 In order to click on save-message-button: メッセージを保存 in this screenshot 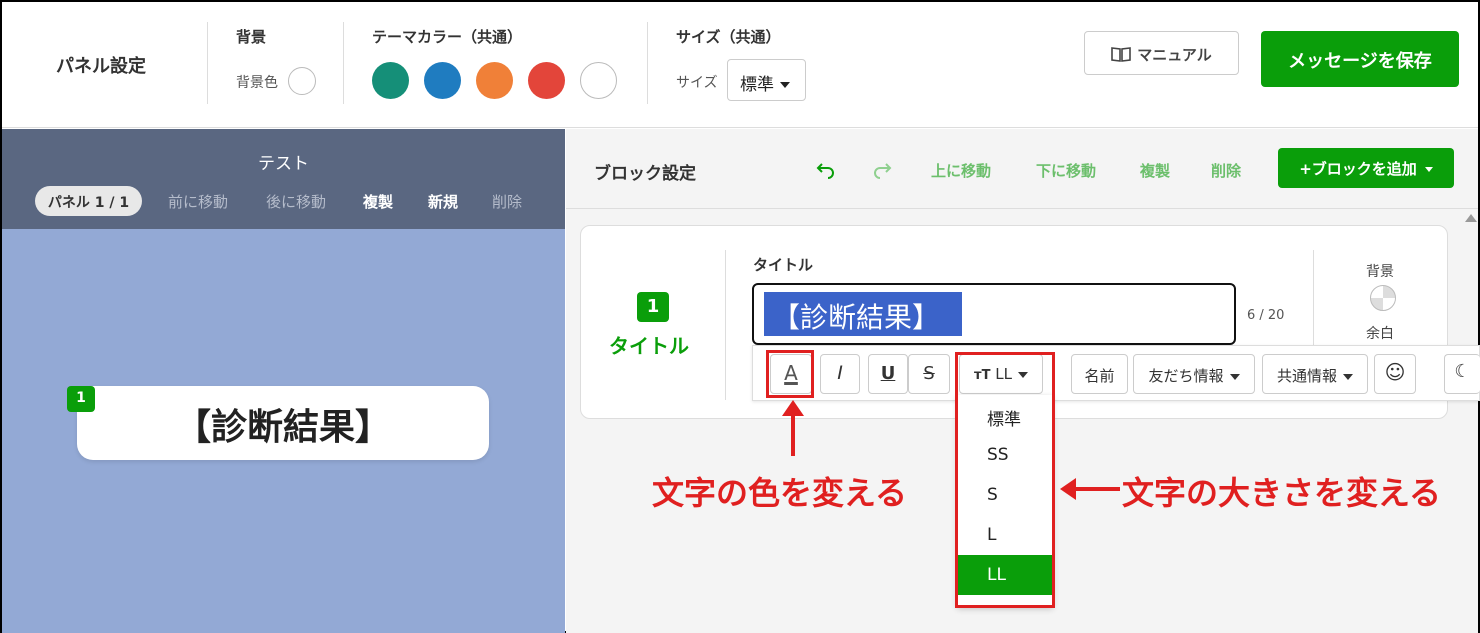, I will do `click(1360, 59)`.